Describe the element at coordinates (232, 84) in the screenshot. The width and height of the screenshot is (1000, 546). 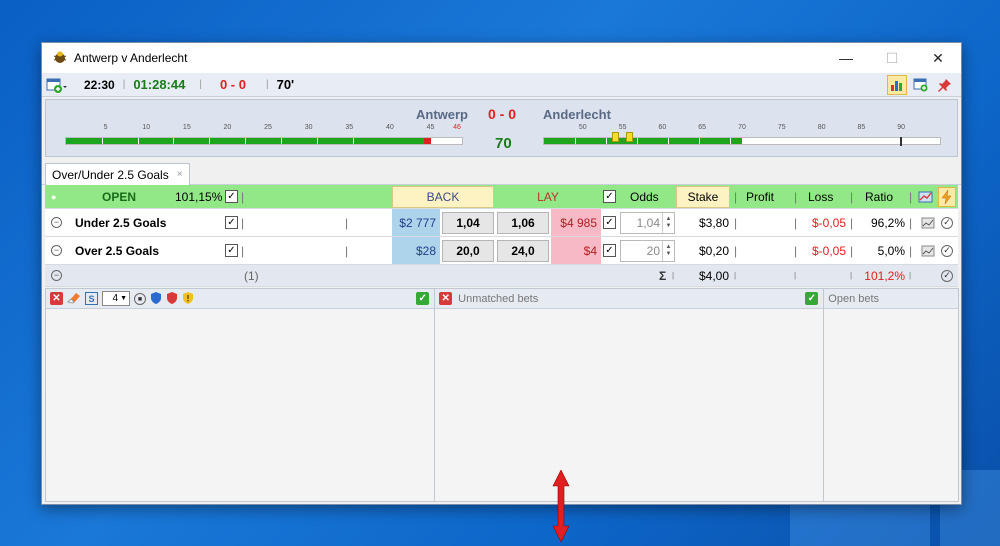
I see `toolbar-score: 0 - 0` at that location.